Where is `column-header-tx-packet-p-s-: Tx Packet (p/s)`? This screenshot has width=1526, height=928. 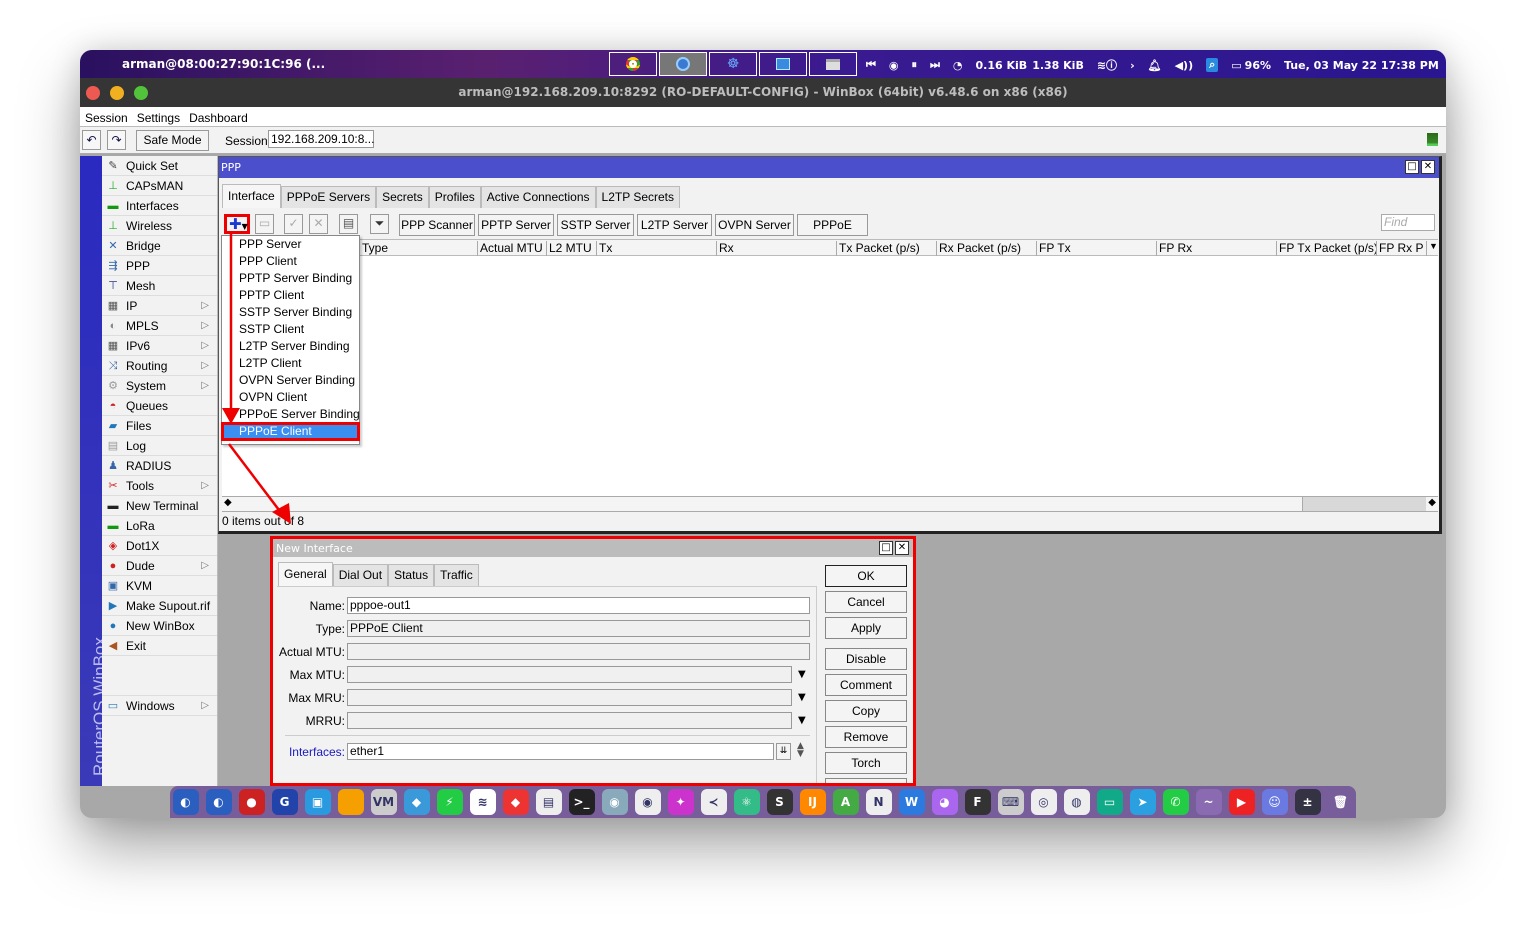
column-header-tx-packet-p-s-: Tx Packet (p/s) is located at coordinates (886, 248).